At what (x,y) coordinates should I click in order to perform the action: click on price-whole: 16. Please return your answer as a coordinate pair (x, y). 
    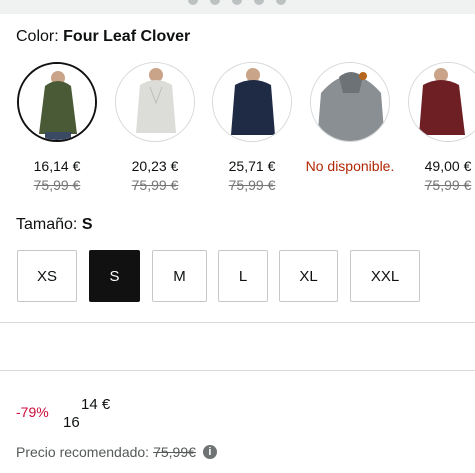
    Looking at the image, I should click on (71, 422).